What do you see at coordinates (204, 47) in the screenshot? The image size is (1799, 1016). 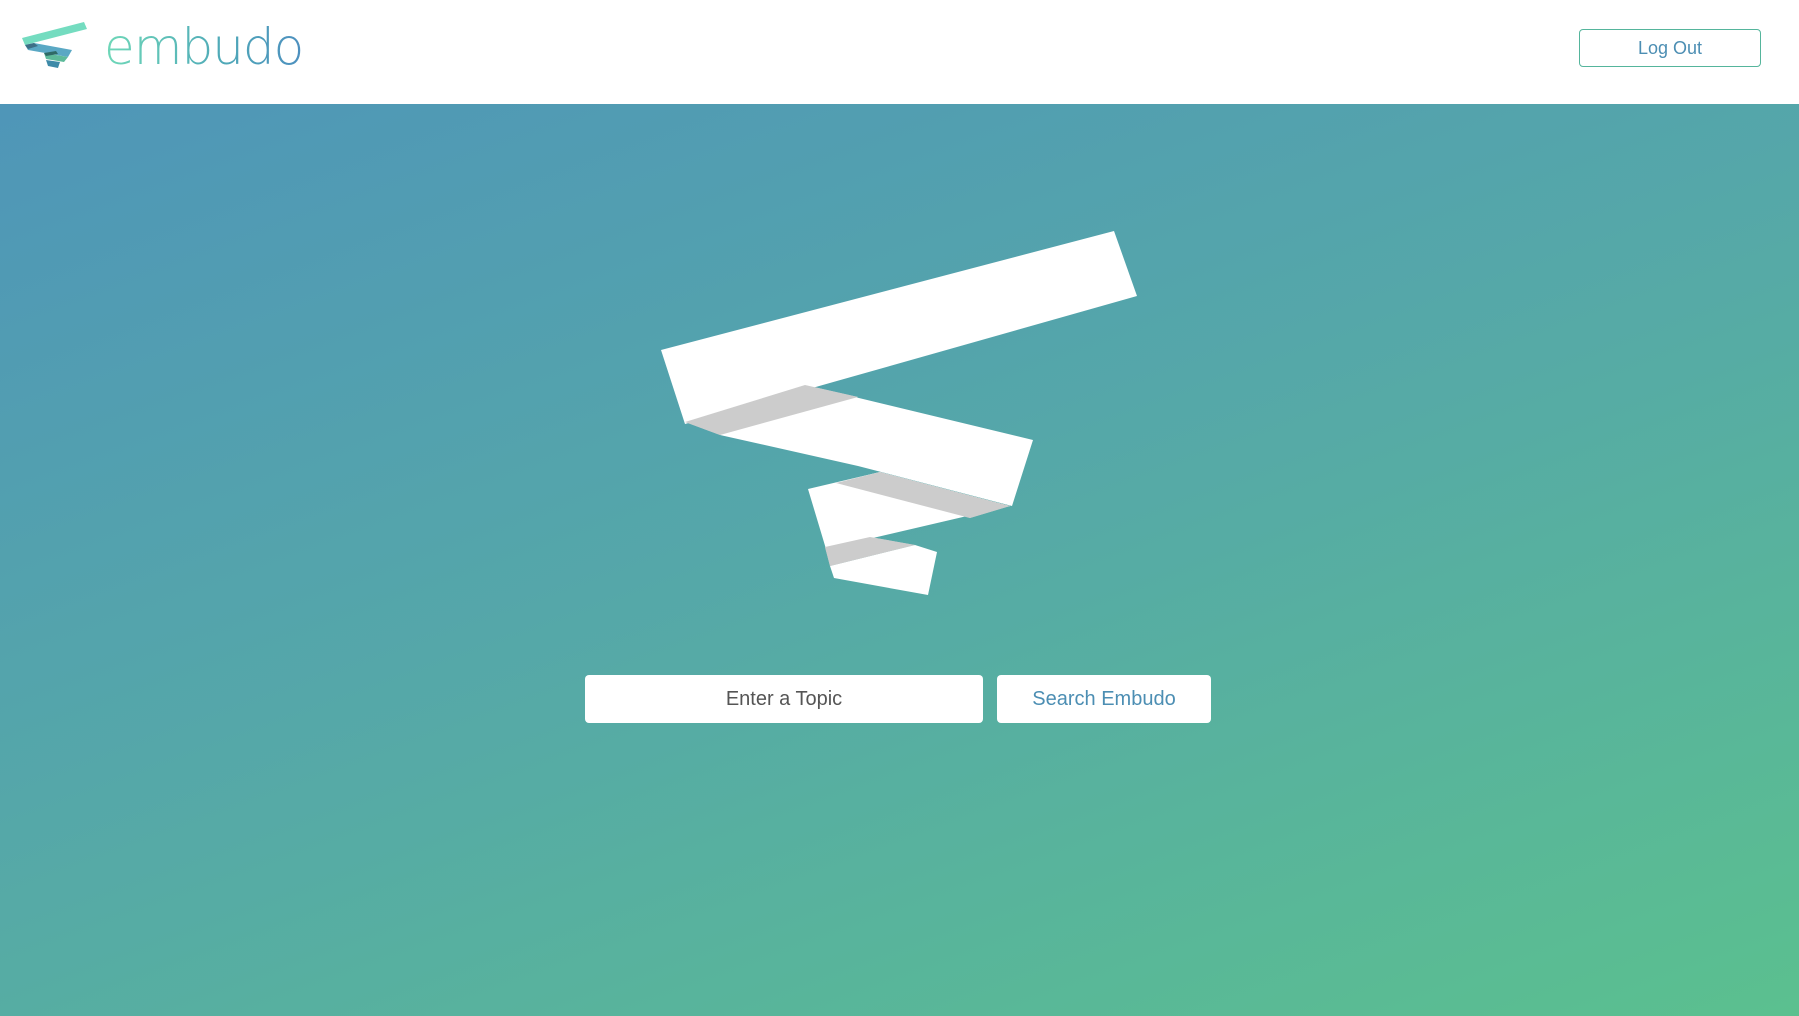 I see `brand-name: embudo` at bounding box center [204, 47].